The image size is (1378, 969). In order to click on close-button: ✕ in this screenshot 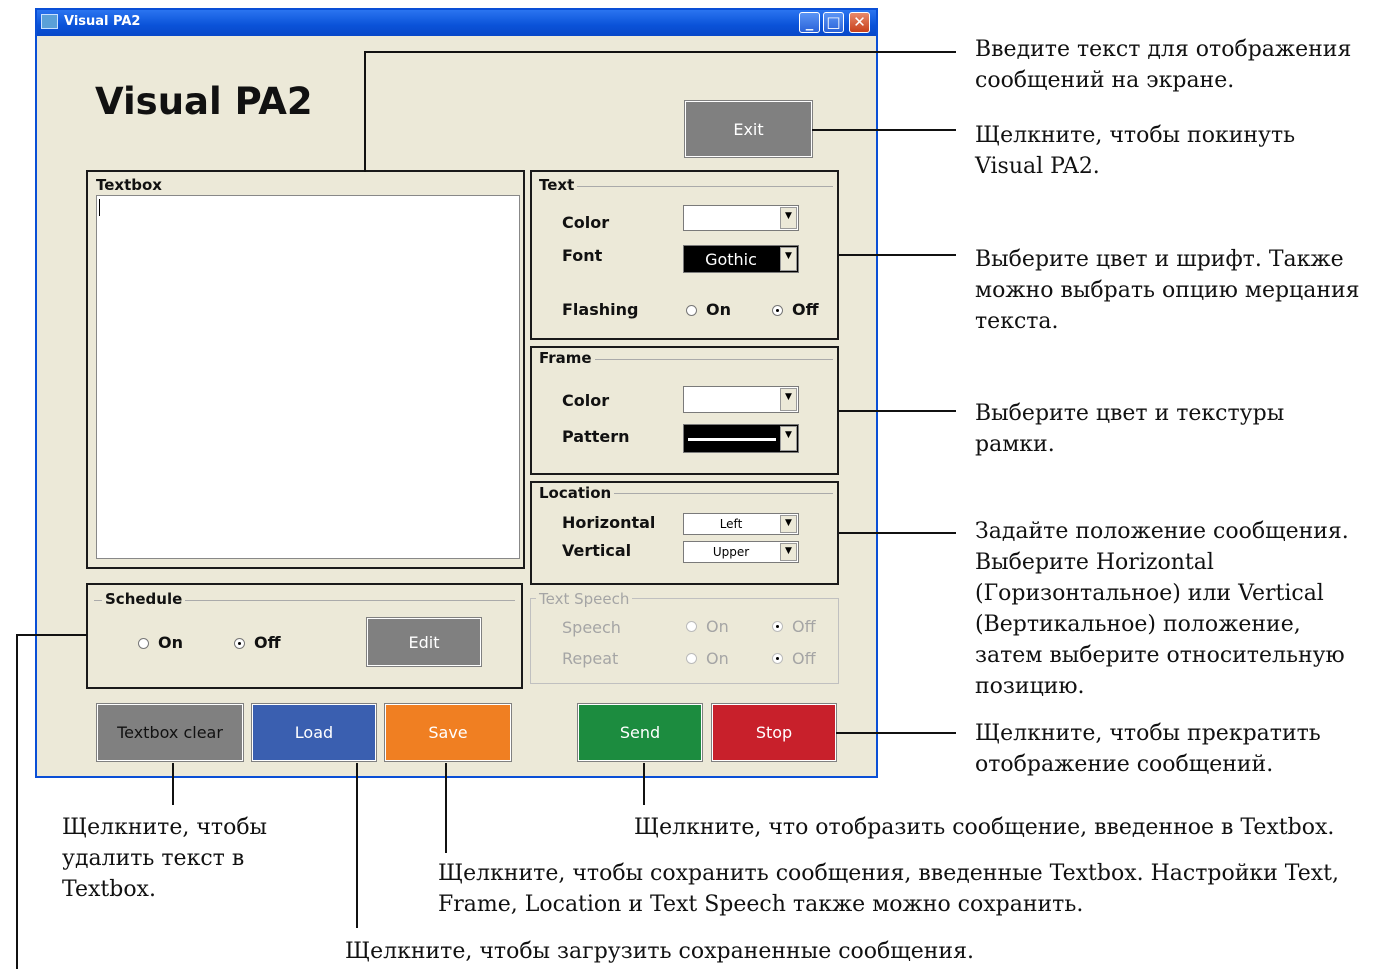, I will do `click(859, 22)`.